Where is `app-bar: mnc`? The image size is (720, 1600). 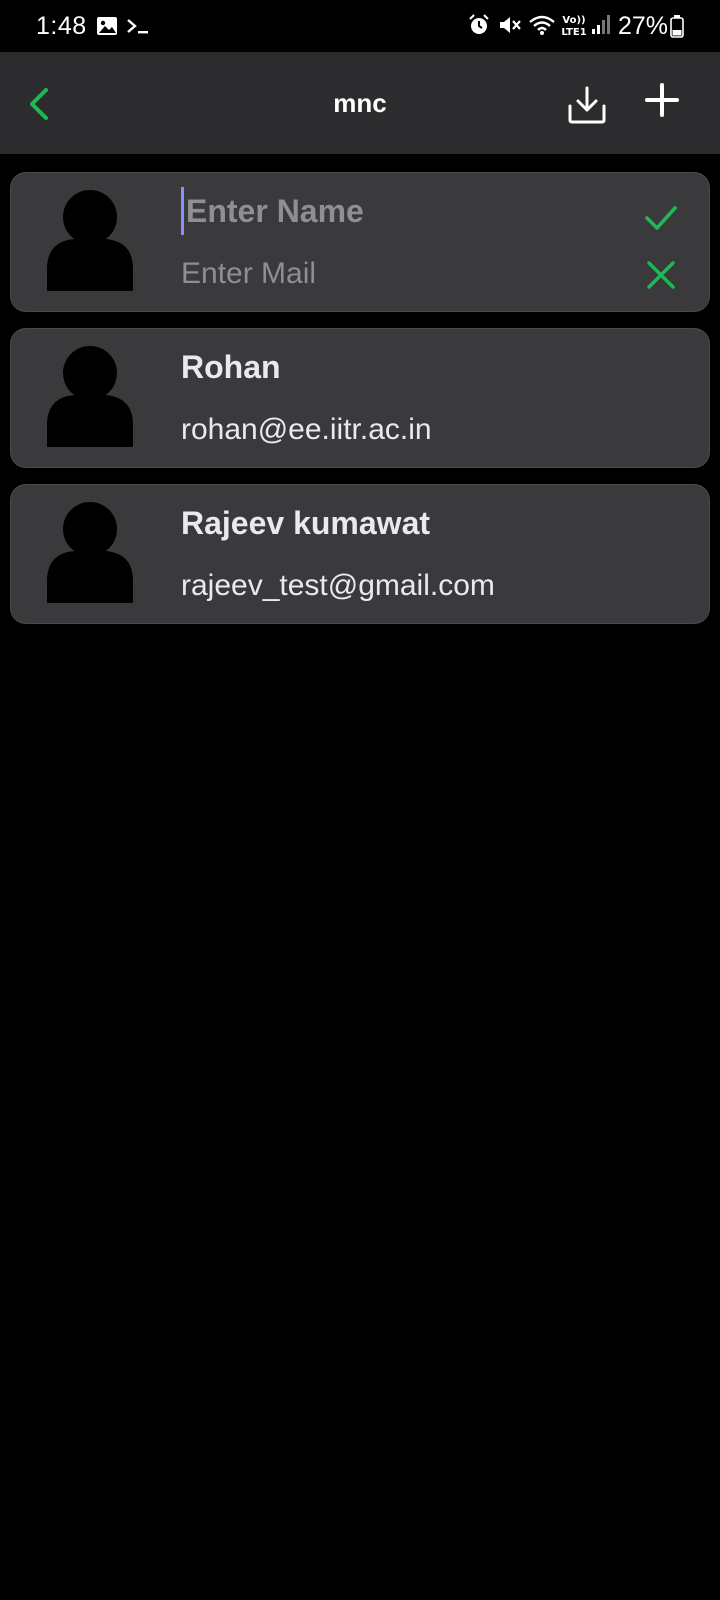 app-bar: mnc is located at coordinates (360, 103).